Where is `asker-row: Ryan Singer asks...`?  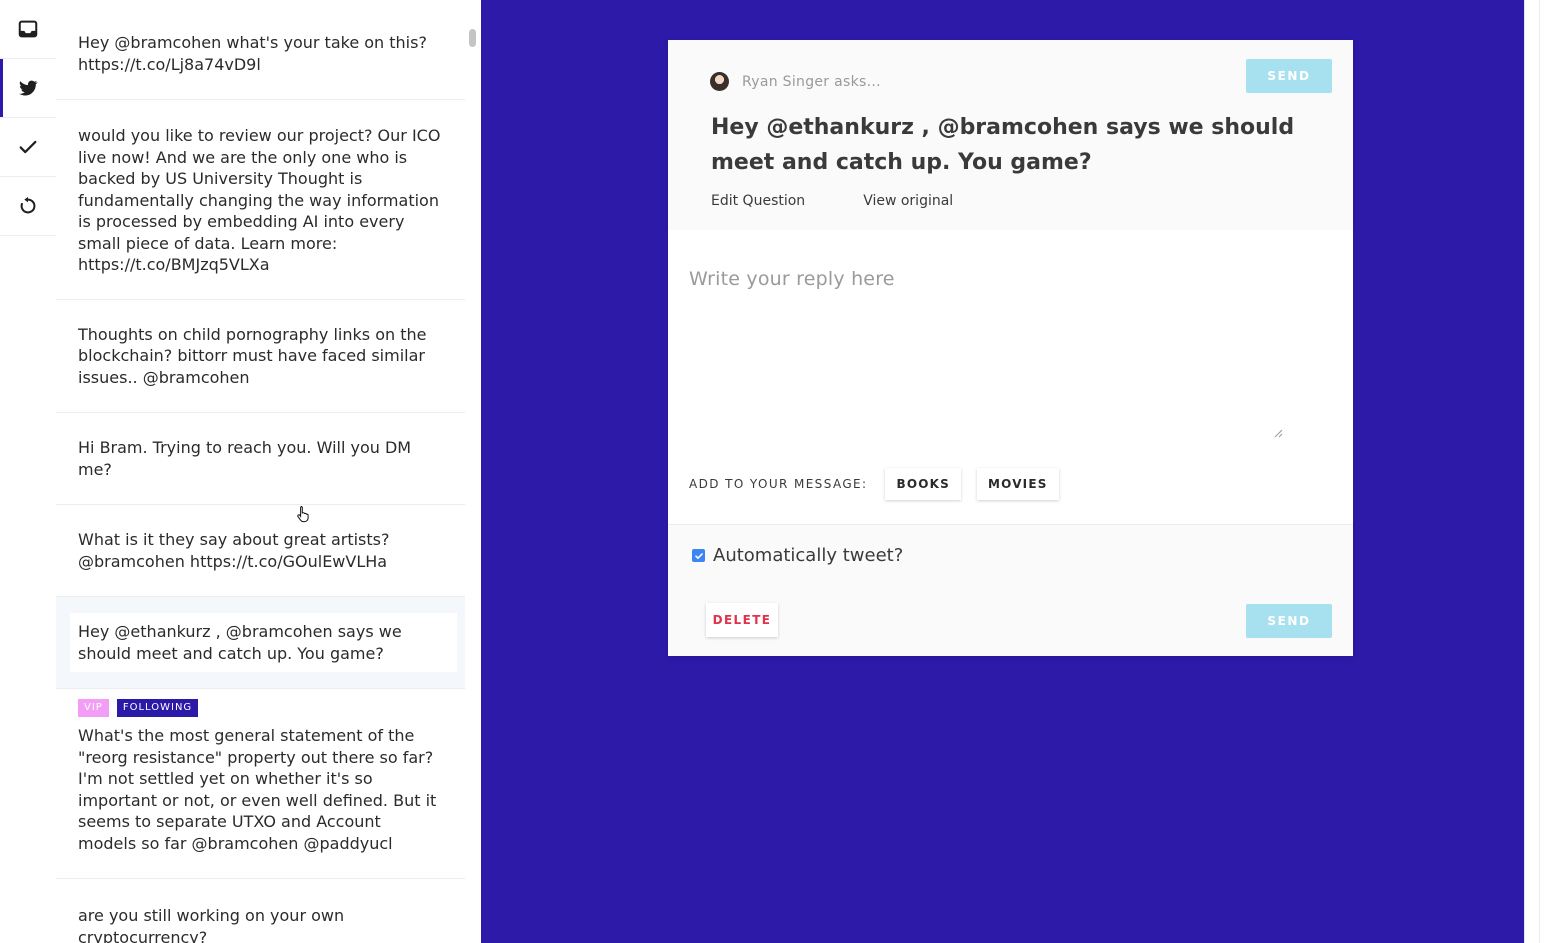
asker-row: Ryan Singer asks... is located at coordinates (795, 81).